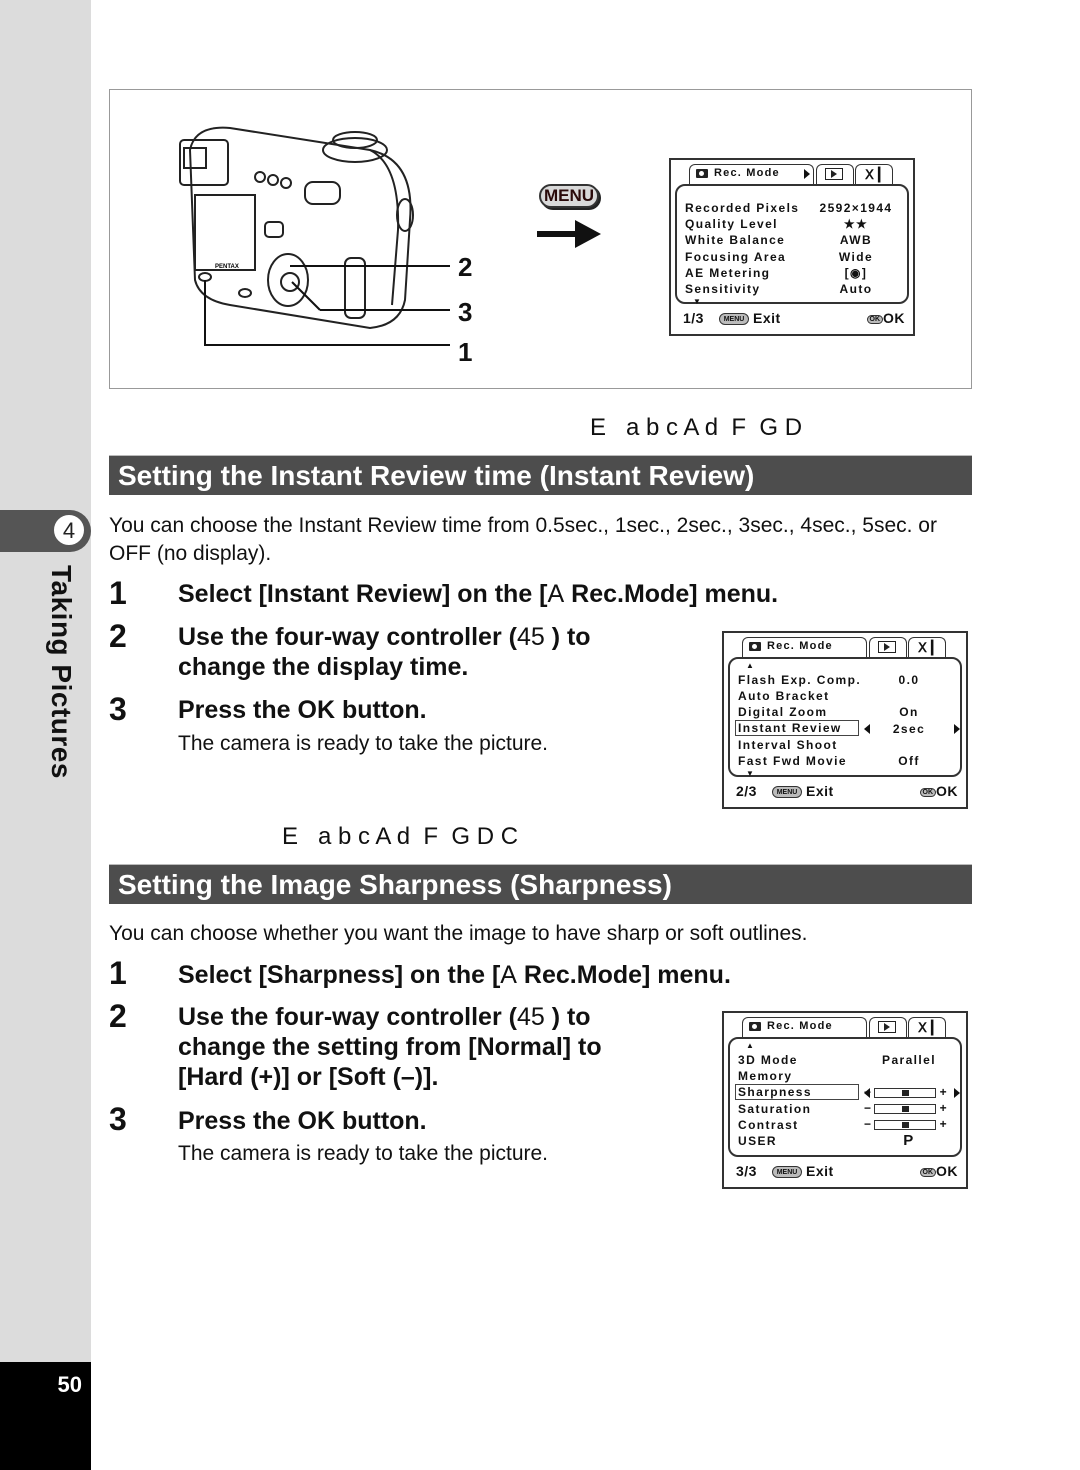 Image resolution: width=1080 pixels, height=1470 pixels. What do you see at coordinates (288, 280) in the screenshot?
I see `four-way-controller` at bounding box center [288, 280].